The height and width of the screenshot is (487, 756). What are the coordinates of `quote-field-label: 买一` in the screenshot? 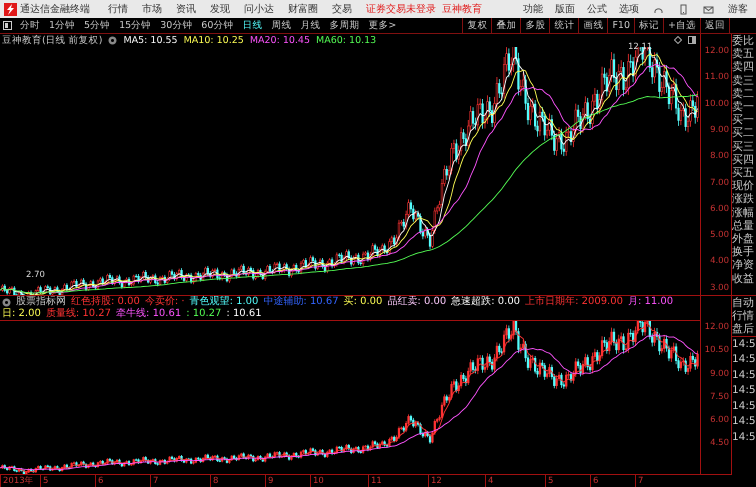 It's located at (743, 119).